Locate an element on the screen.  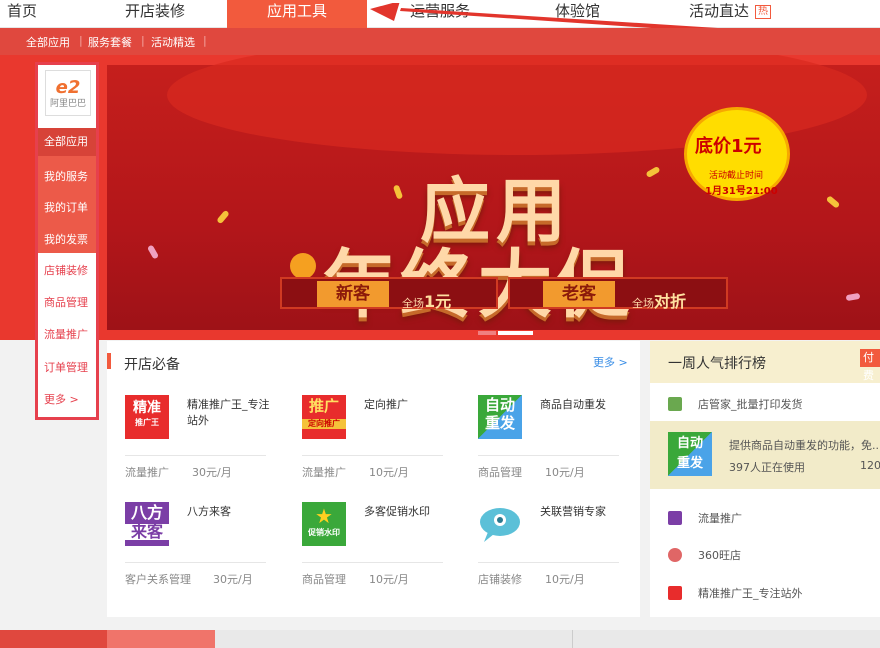
ranking-featured-item: 自动 重发 提供商品自动重发的功能，免... 397人正在使用 120 is located at coordinates (765, 455).